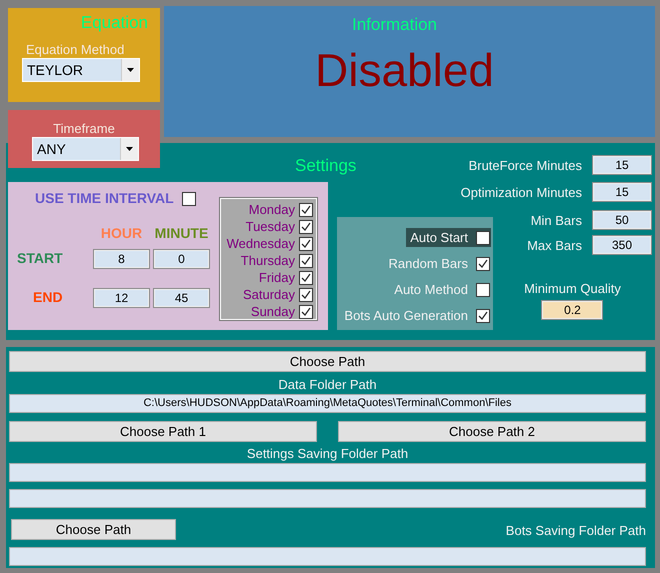  What do you see at coordinates (556, 221) in the screenshot?
I see `field-label: Min Bars` at bounding box center [556, 221].